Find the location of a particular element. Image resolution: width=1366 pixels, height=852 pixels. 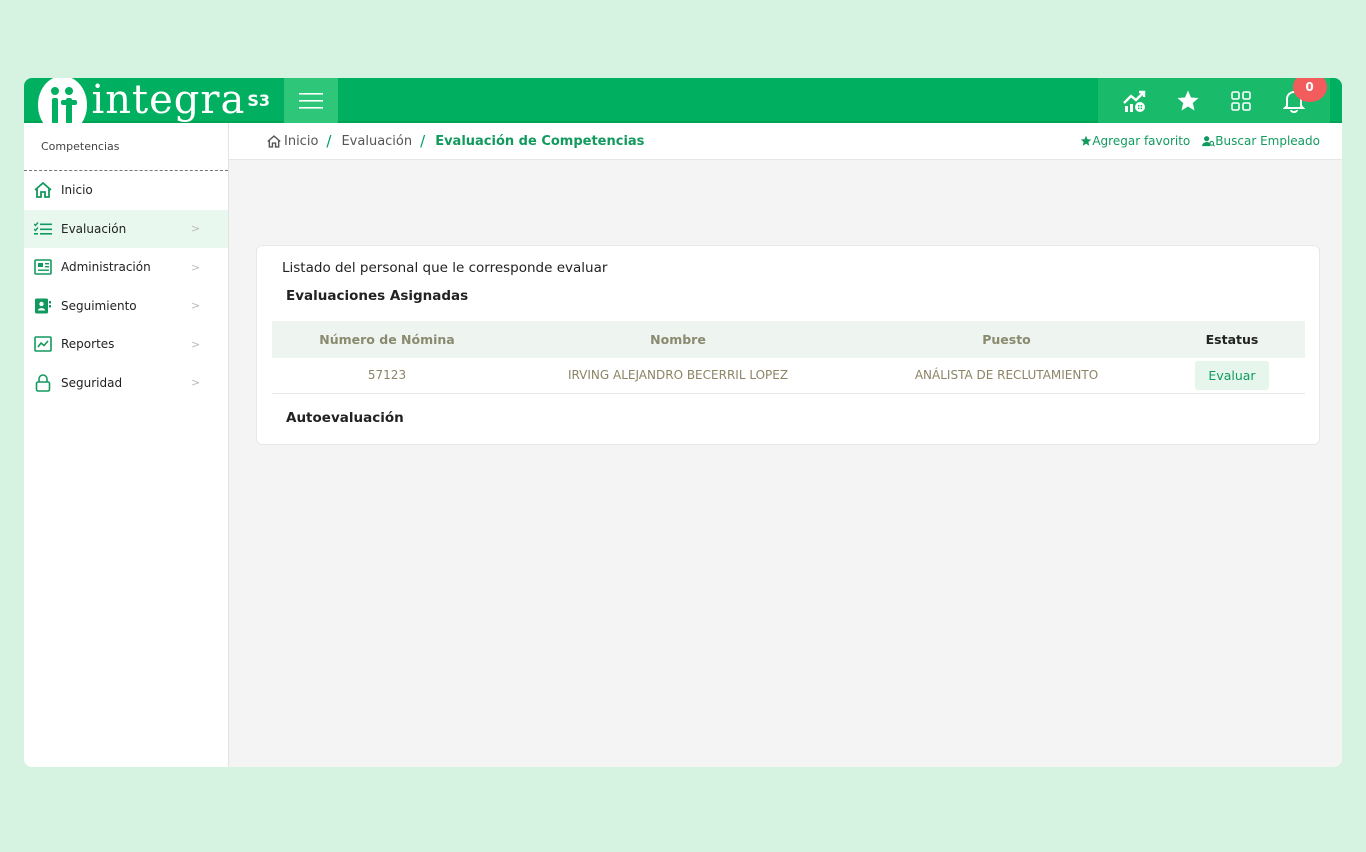

add-favorite-link: Agregar favorito is located at coordinates (1135, 141).